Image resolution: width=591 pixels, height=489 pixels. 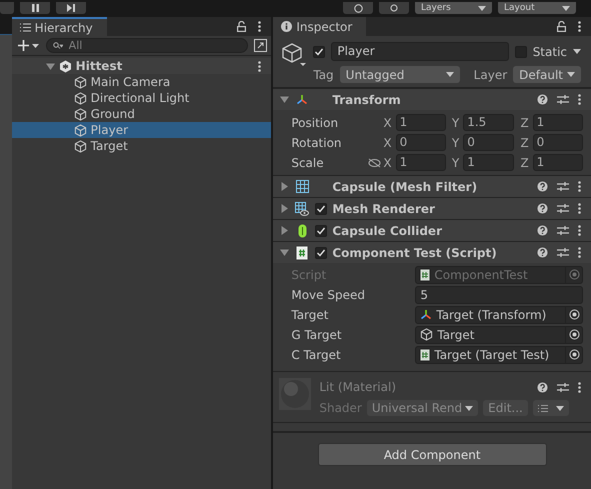 What do you see at coordinates (374, 163) in the screenshot?
I see `unlinked-icon` at bounding box center [374, 163].